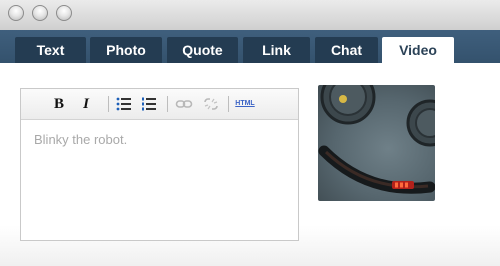 This screenshot has height=266, width=500. I want to click on zoom-window-button, so click(64, 13).